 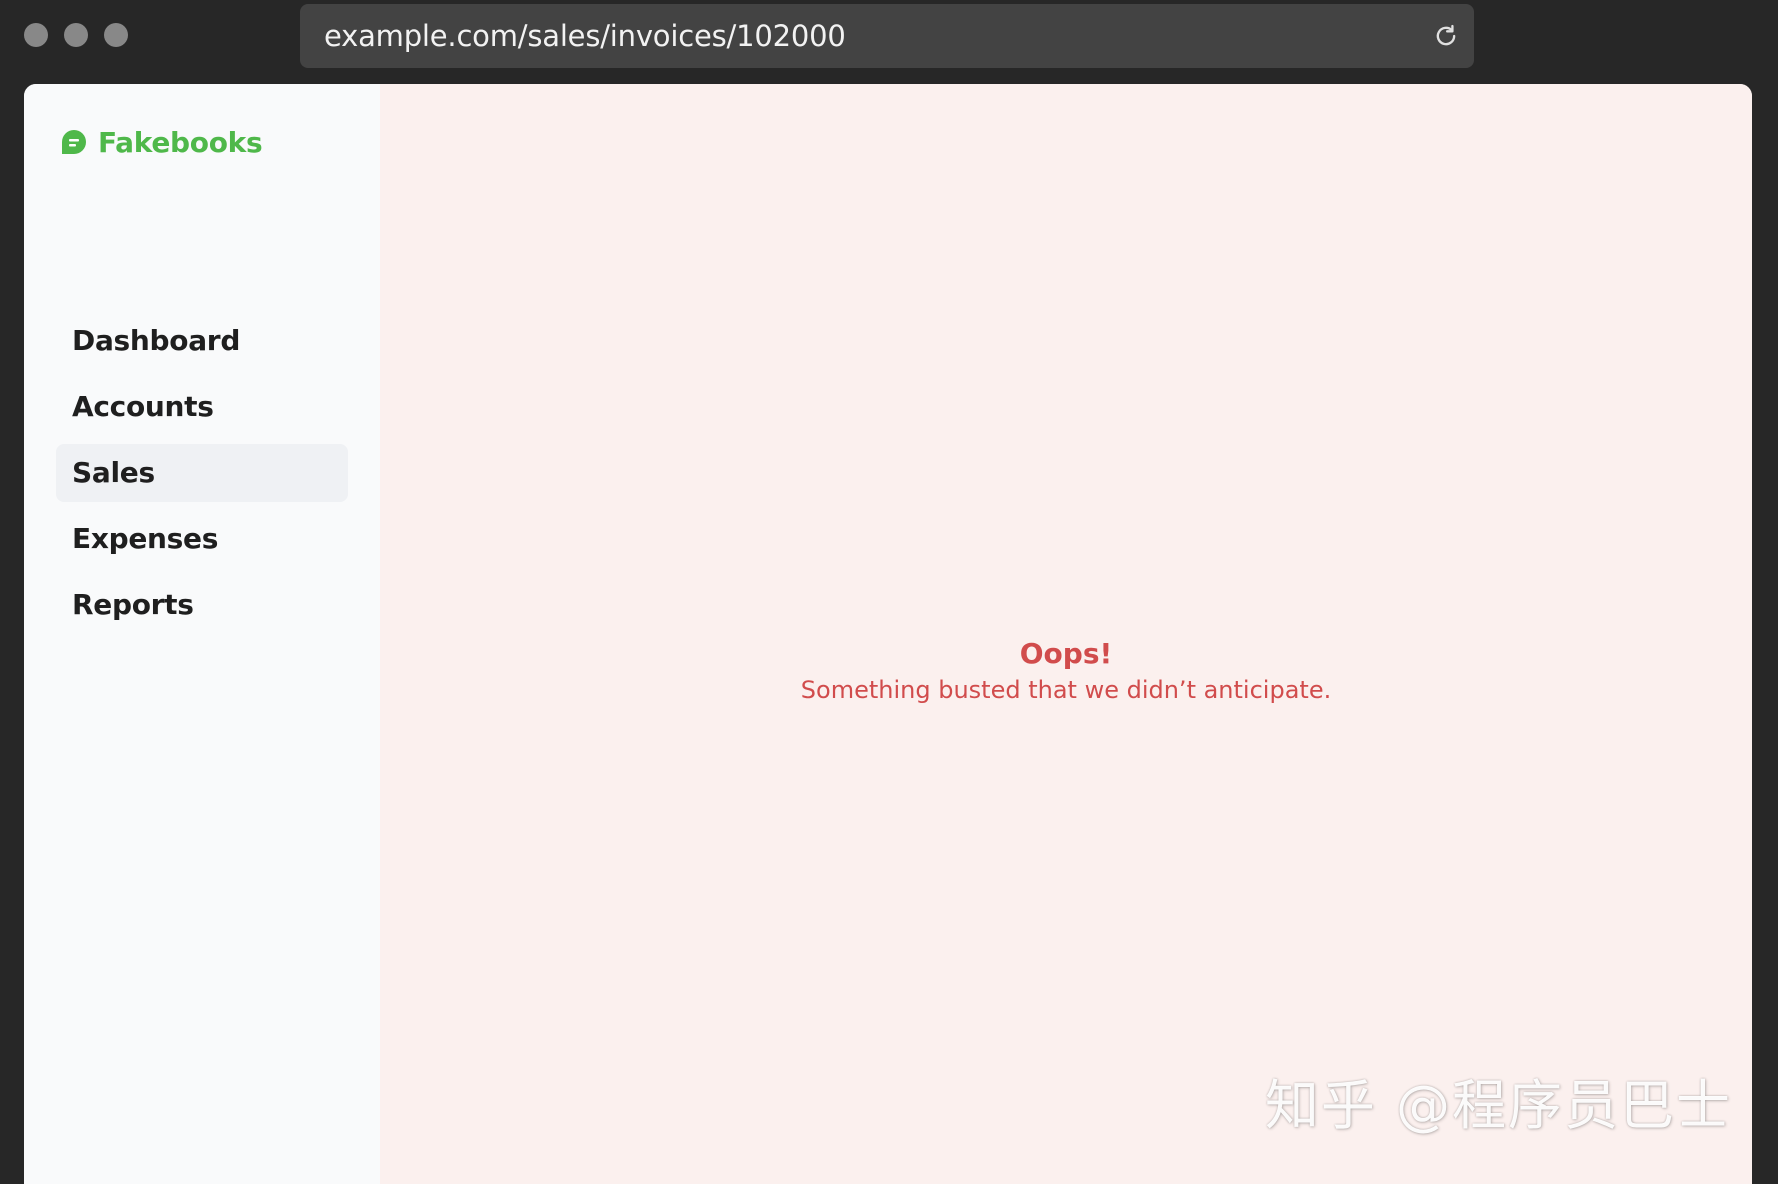 I want to click on fakebooks-logo-icon, so click(x=74, y=142).